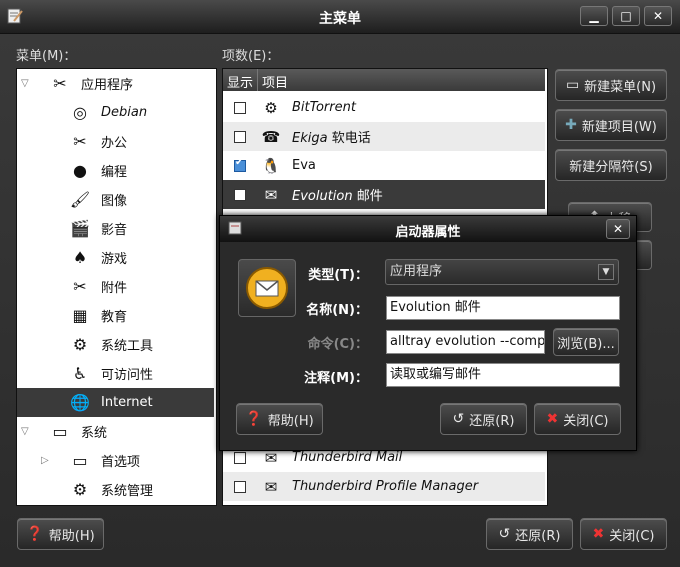  I want to click on tree-item: ◎ Debian, so click(115, 112).